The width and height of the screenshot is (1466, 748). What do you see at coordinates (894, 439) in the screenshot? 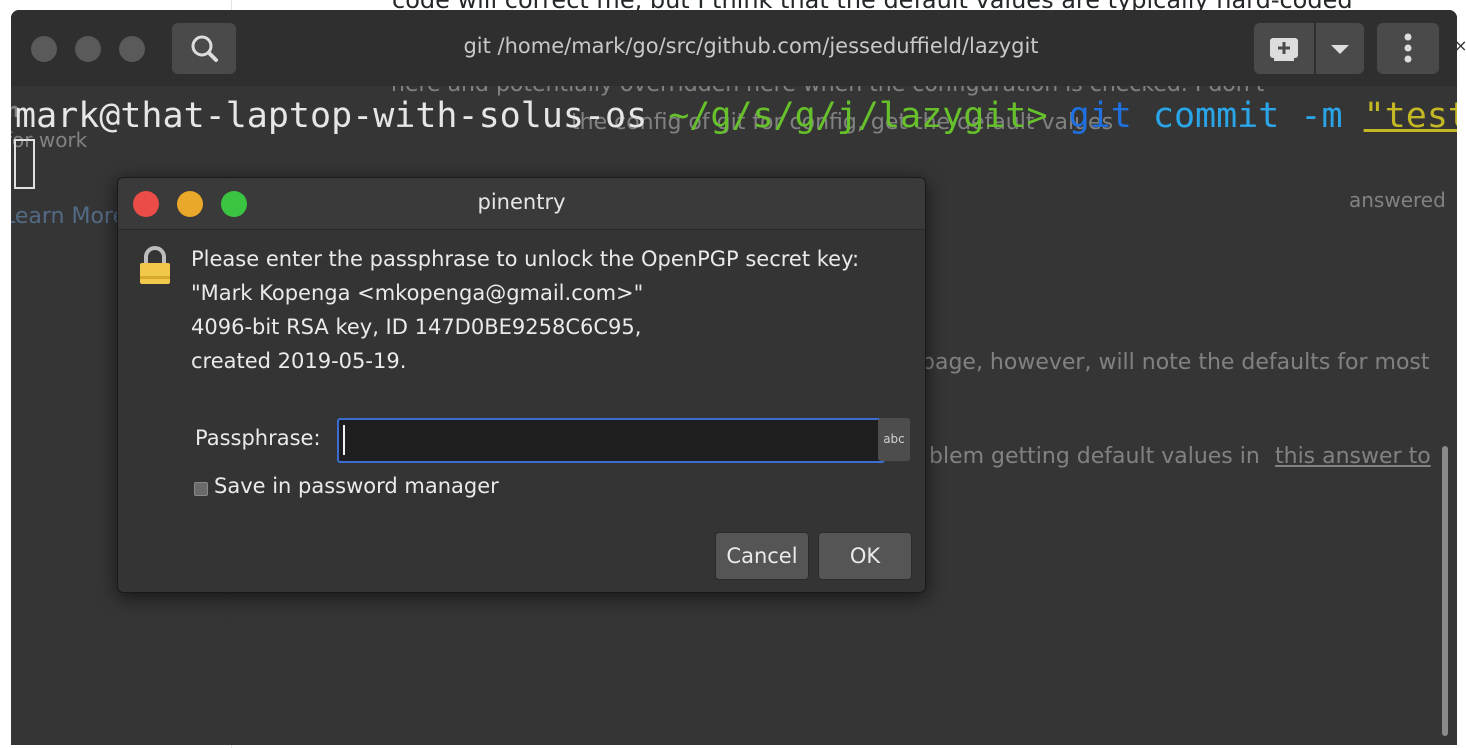
I see `show-passphrase-toggle: abc` at bounding box center [894, 439].